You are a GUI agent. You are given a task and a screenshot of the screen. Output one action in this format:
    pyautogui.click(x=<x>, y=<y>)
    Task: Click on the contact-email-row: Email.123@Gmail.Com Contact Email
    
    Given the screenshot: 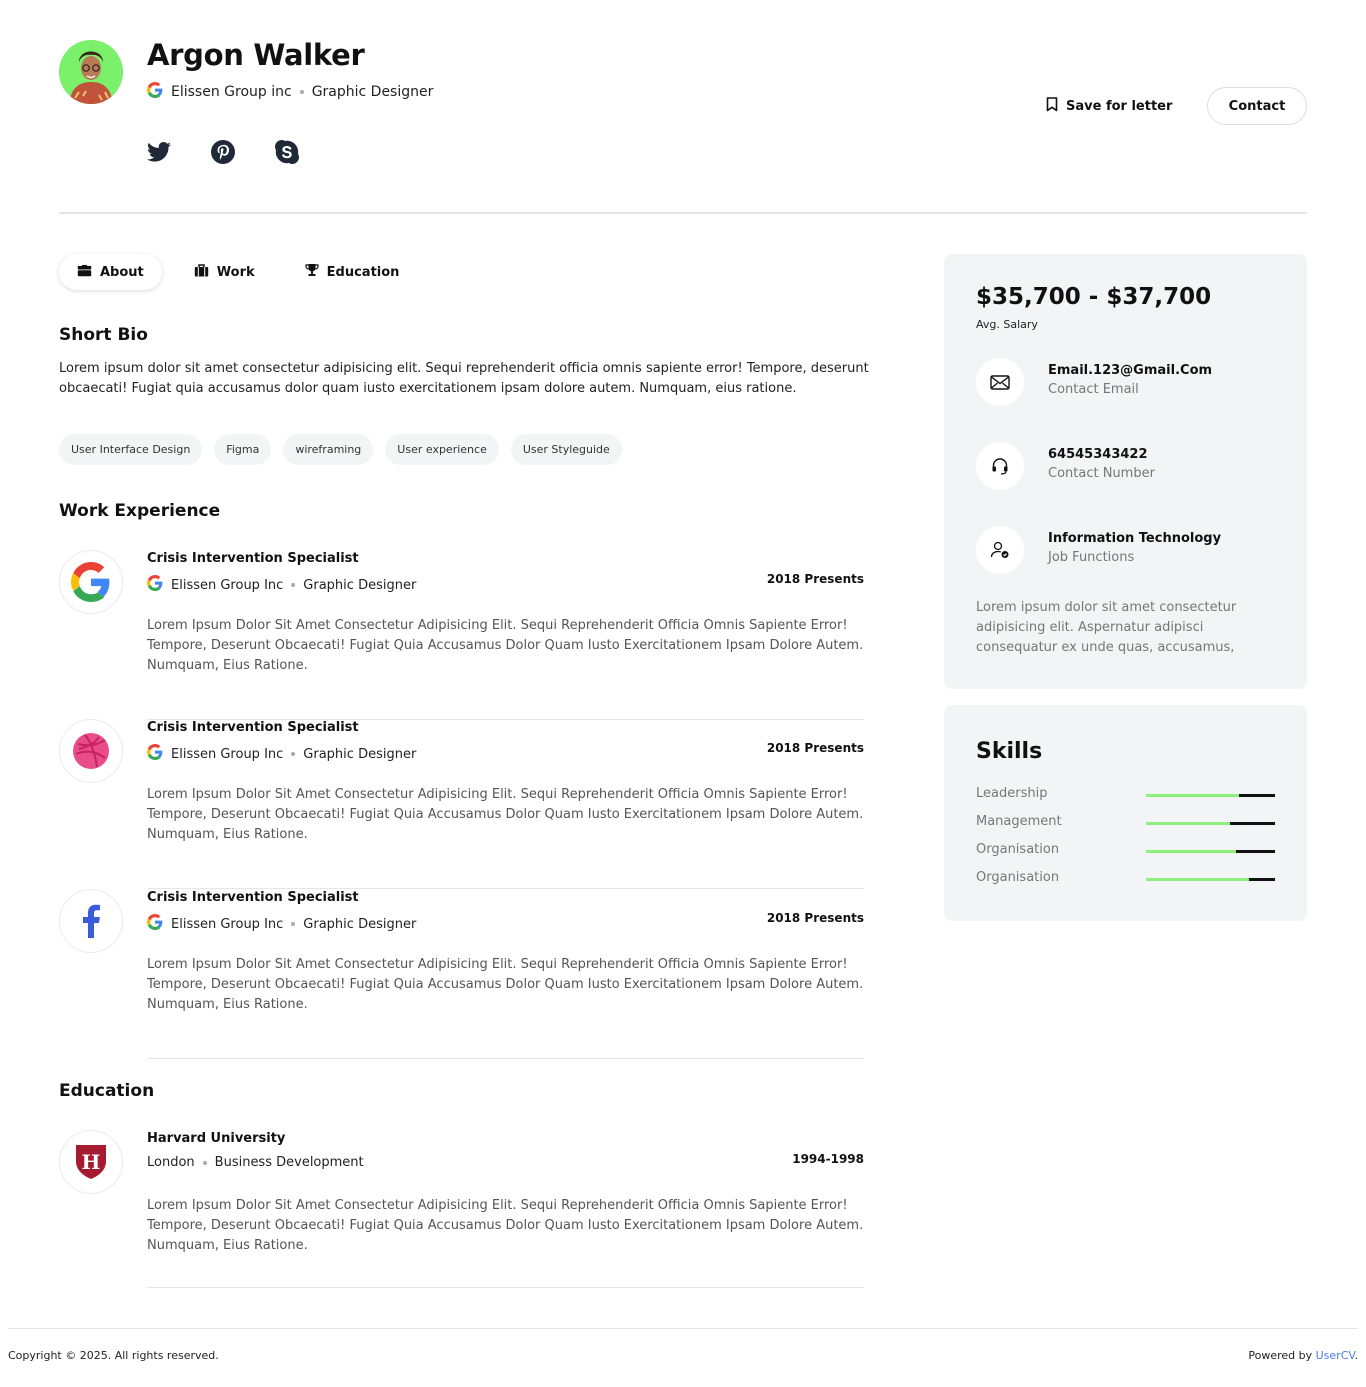 What is the action you would take?
    pyautogui.click(x=1126, y=382)
    